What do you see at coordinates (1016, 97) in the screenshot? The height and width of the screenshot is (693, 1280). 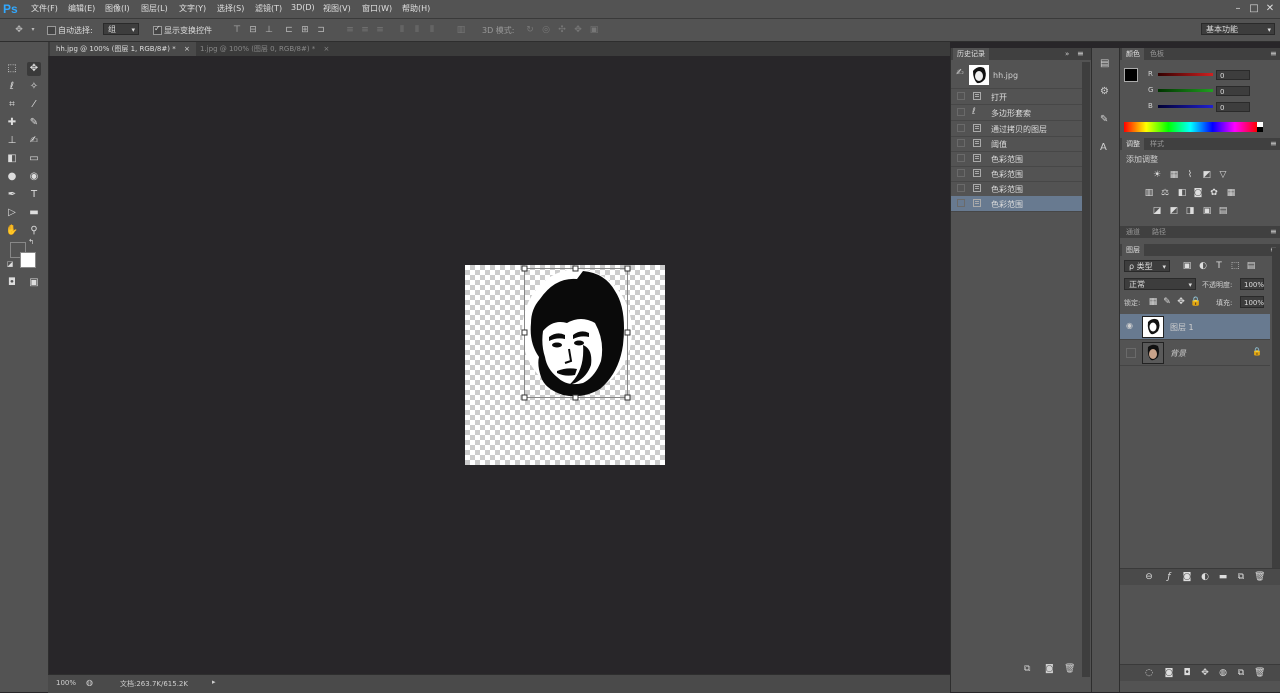 I see `history-step: 打开` at bounding box center [1016, 97].